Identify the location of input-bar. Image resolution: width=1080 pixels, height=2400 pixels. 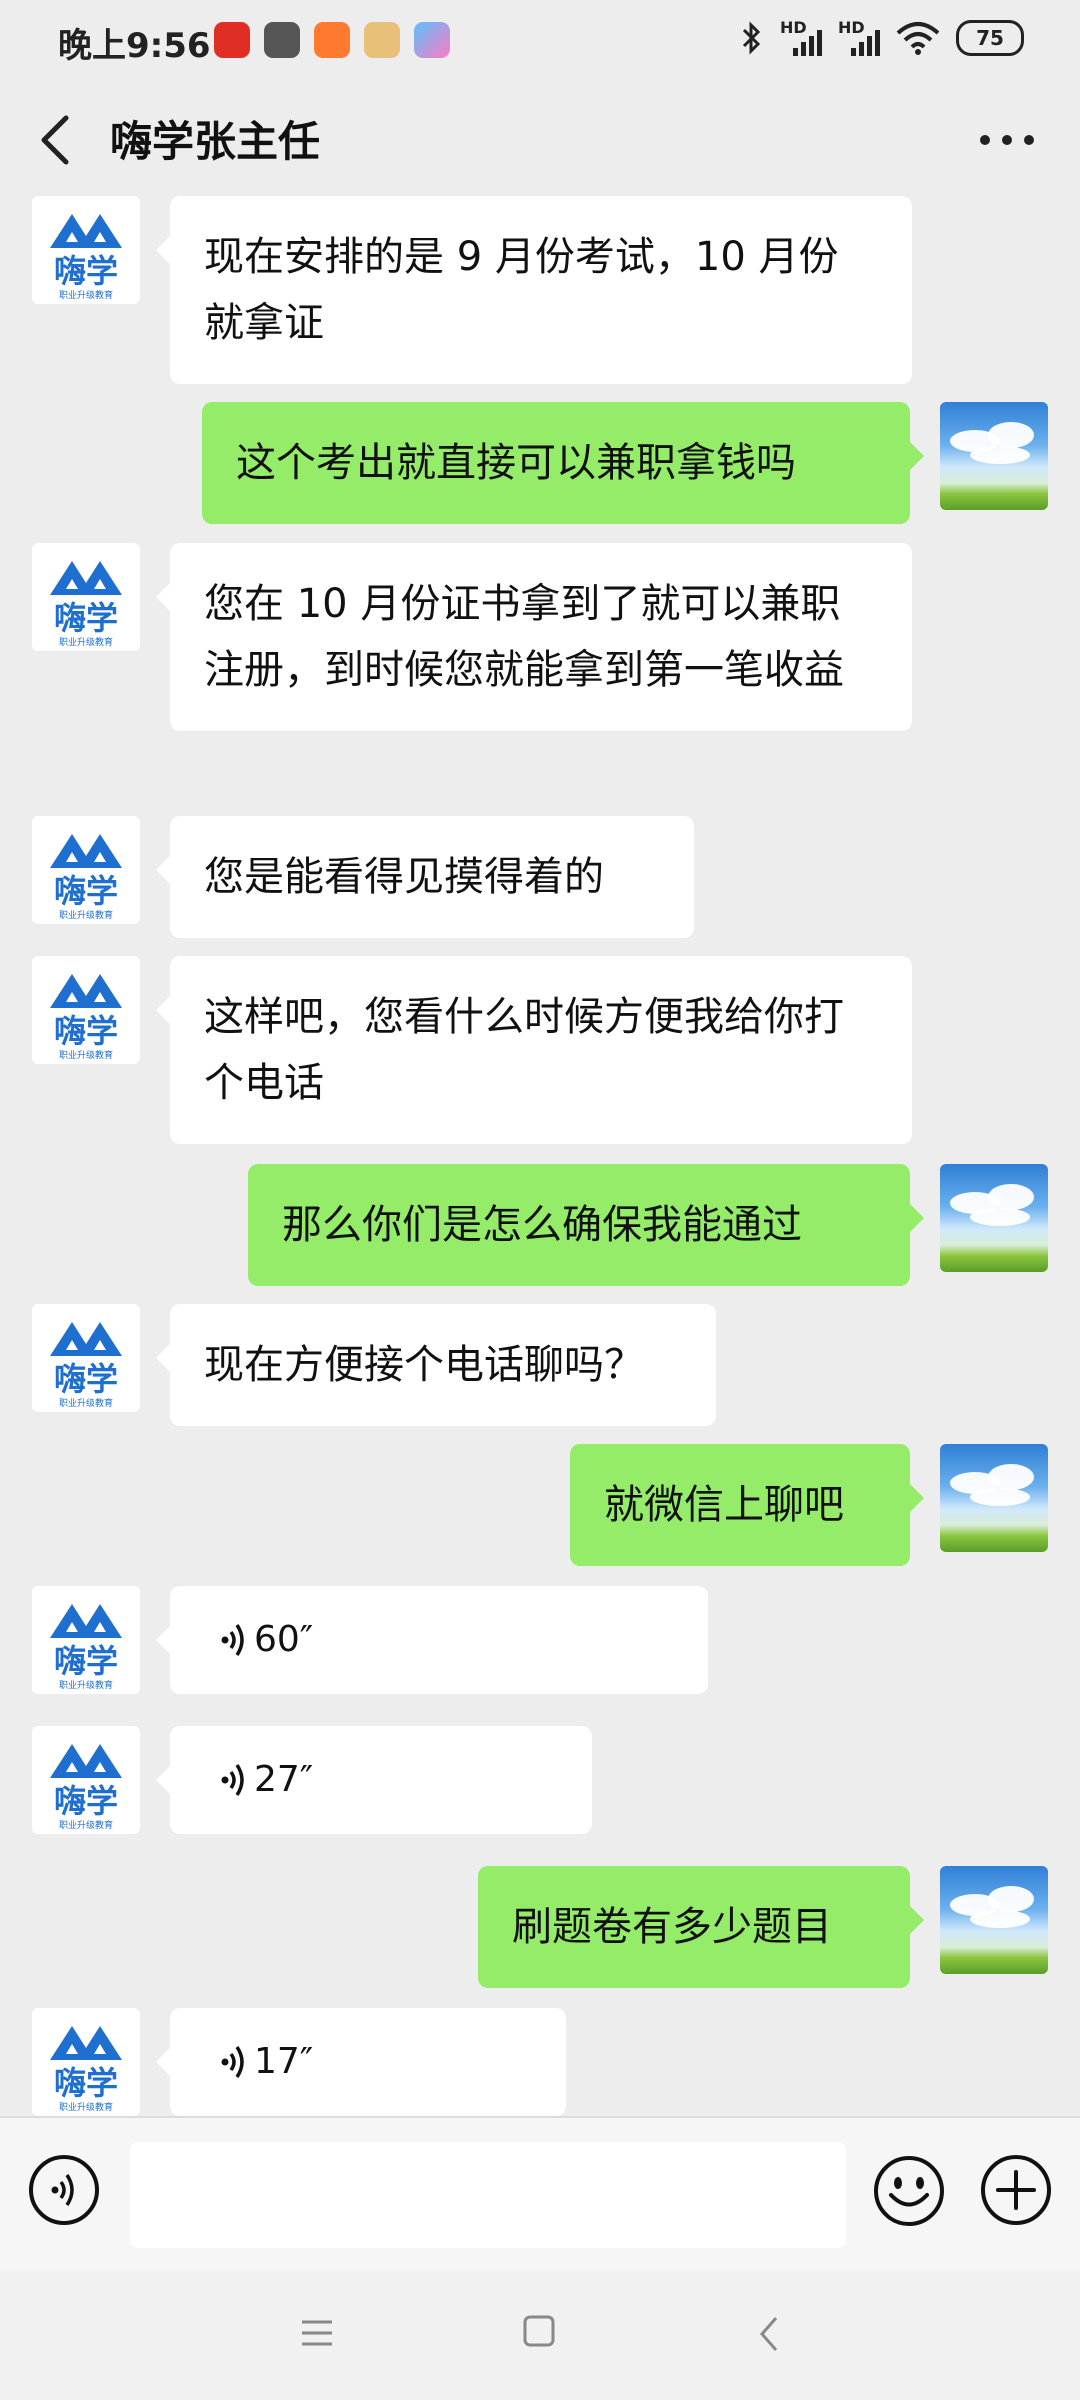
(540, 2194).